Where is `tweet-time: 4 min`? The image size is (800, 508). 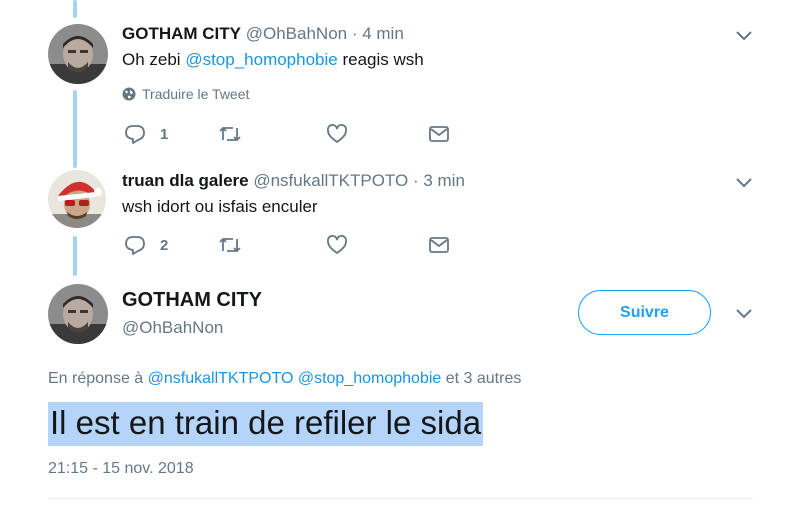
tweet-time: 4 min is located at coordinates (383, 33).